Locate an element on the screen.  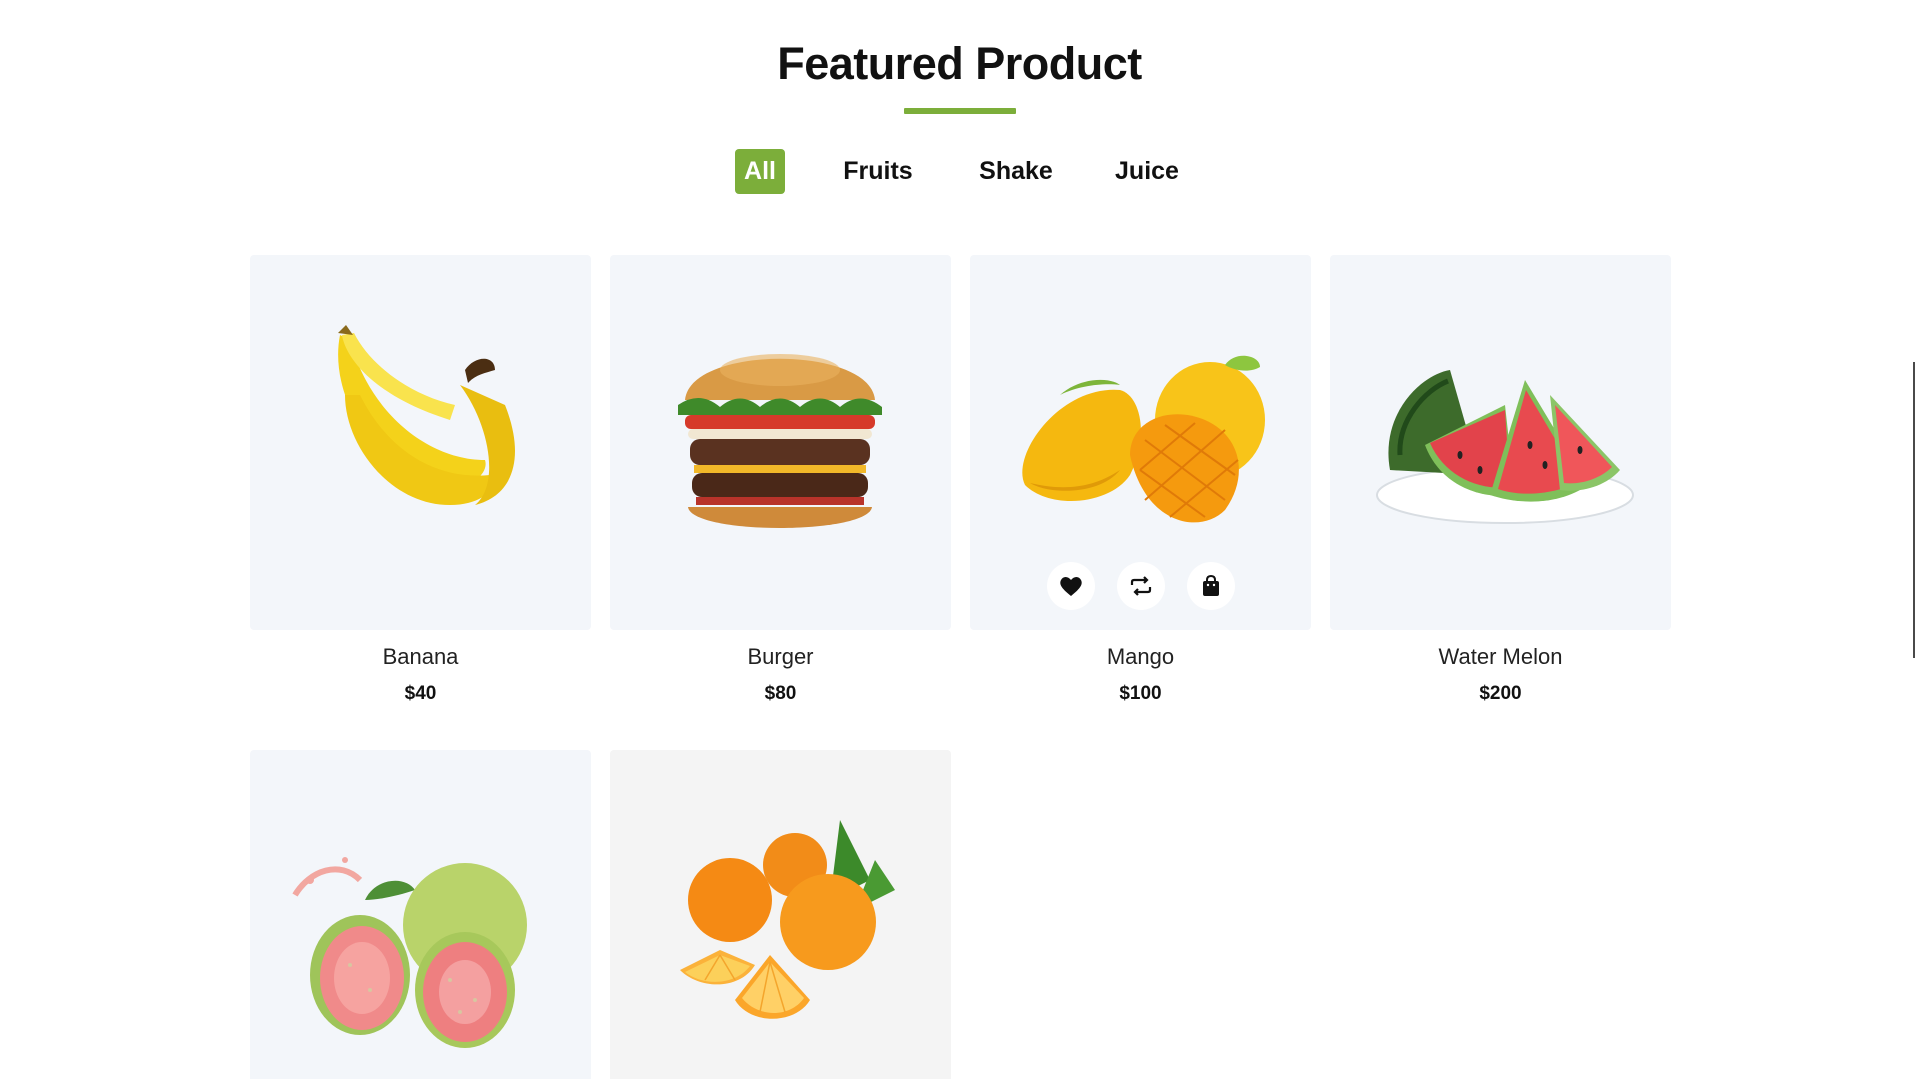
section-title: Featured Product is located at coordinates (959, 63).